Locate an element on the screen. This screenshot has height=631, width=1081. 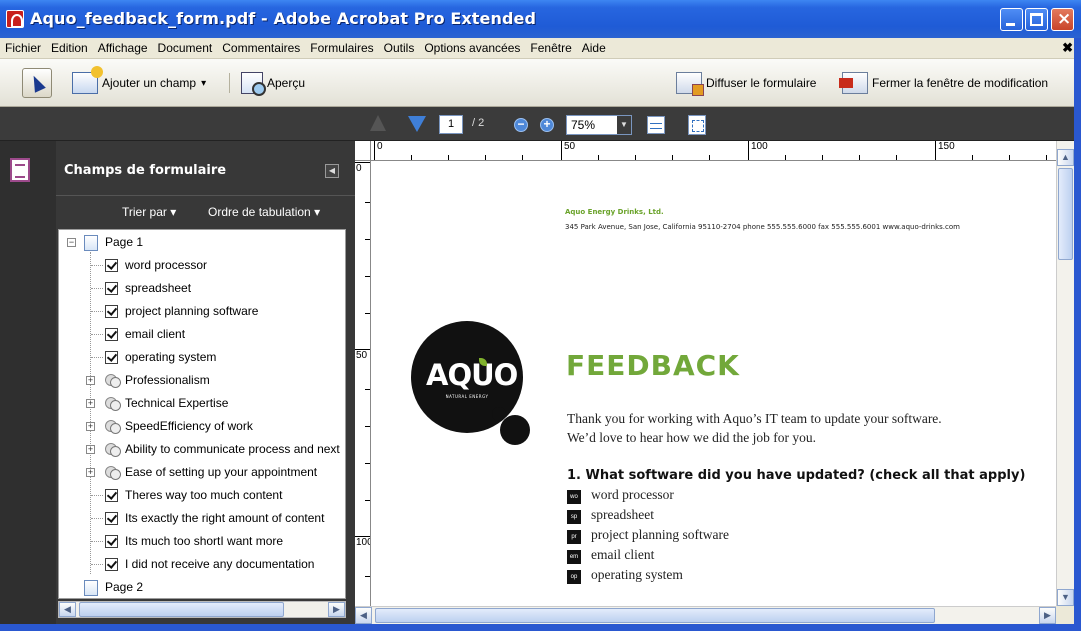
tree-item-too-short: Its much too shortI want more is located at coordinates (202, 541).